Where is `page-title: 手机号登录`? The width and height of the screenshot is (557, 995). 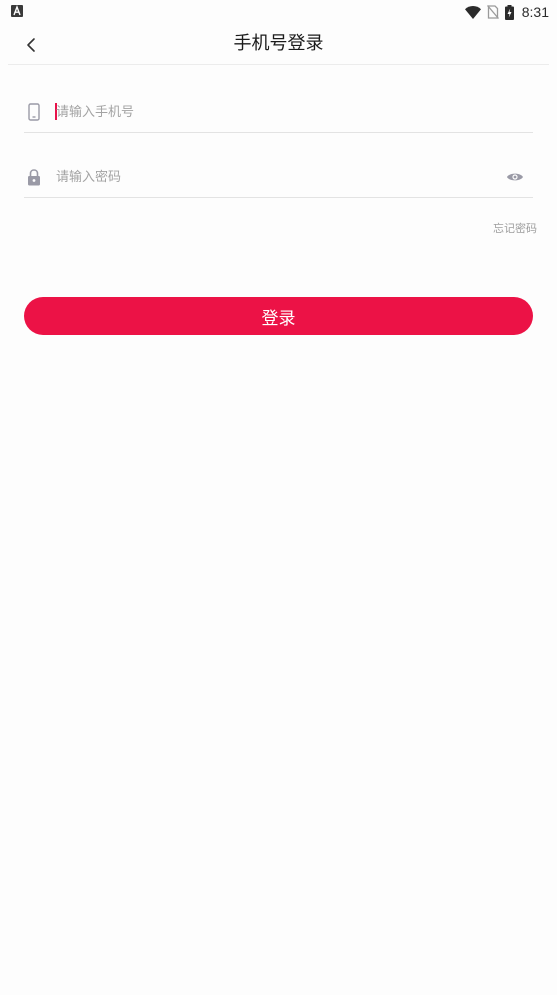
page-title: 手机号登录 is located at coordinates (278, 43).